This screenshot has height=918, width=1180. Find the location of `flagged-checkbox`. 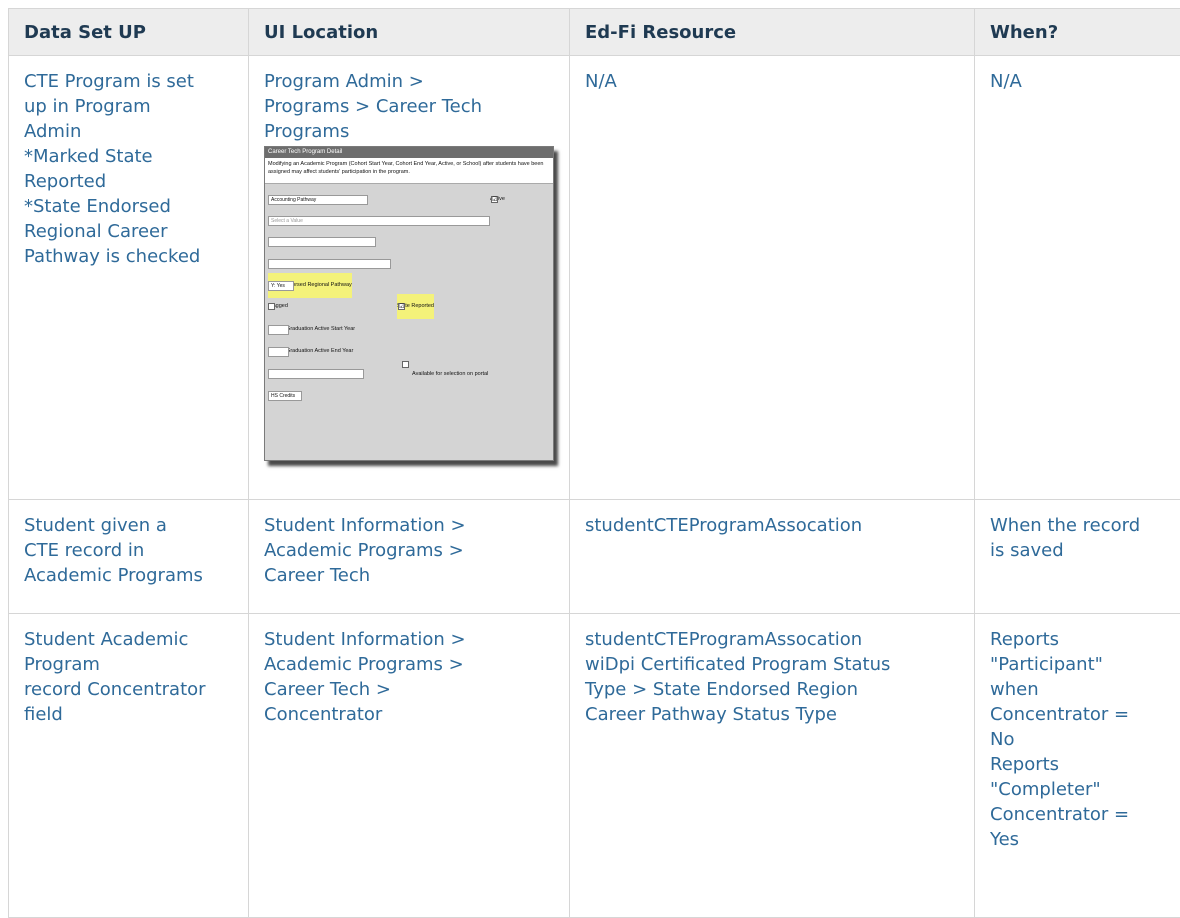

flagged-checkbox is located at coordinates (271, 306).